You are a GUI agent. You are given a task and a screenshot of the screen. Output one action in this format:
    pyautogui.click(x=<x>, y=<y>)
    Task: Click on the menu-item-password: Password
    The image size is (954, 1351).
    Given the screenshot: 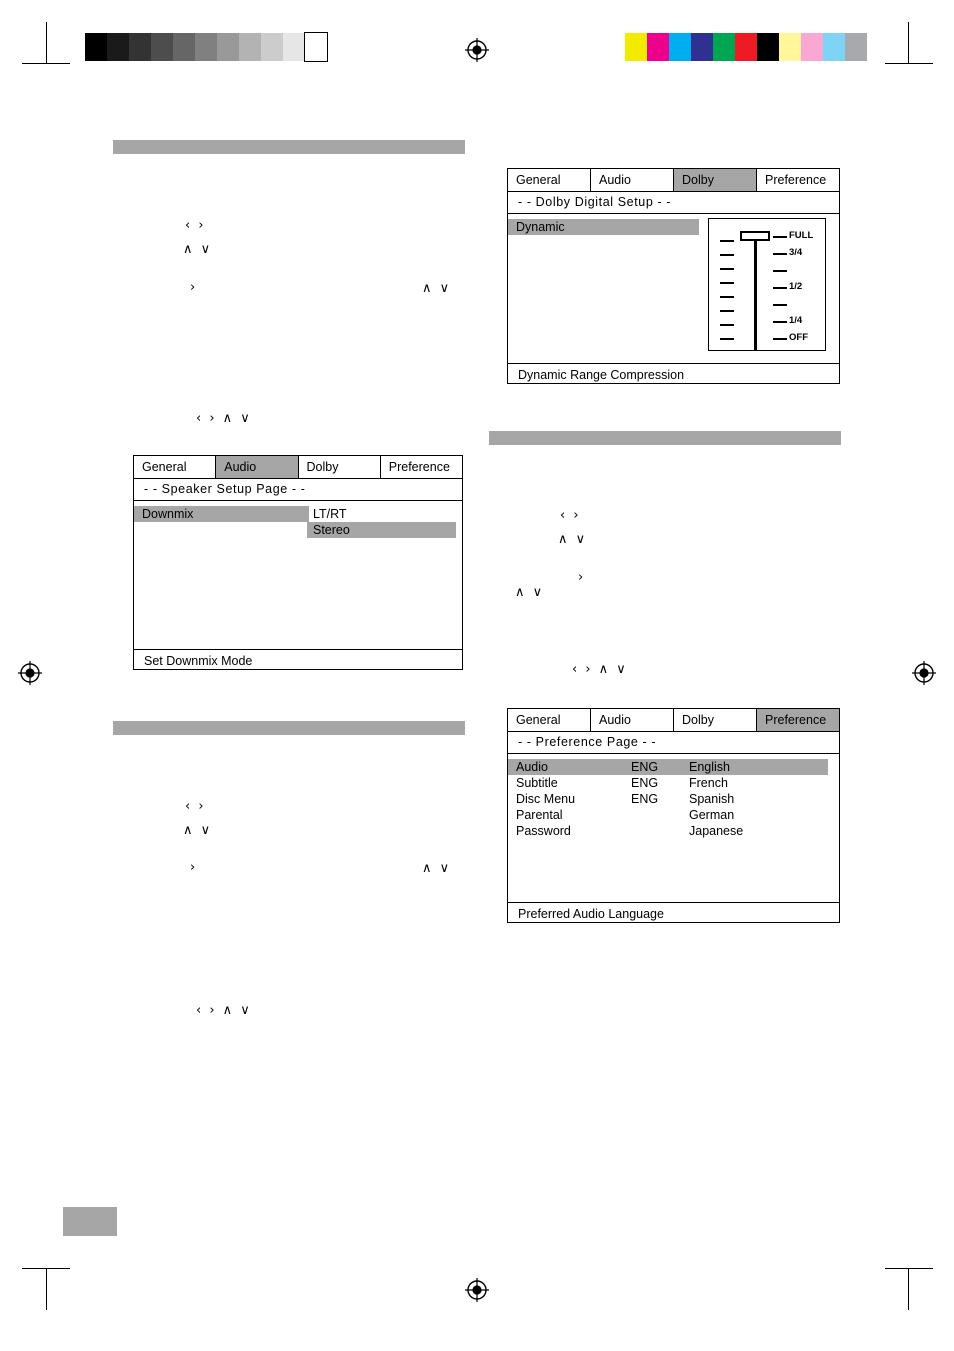 What is the action you would take?
    pyautogui.click(x=598, y=831)
    